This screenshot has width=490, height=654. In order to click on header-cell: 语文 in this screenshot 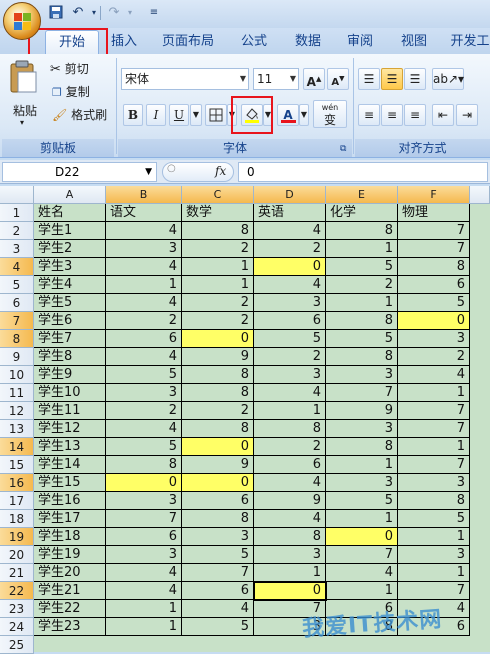, I will do `click(144, 213)`.